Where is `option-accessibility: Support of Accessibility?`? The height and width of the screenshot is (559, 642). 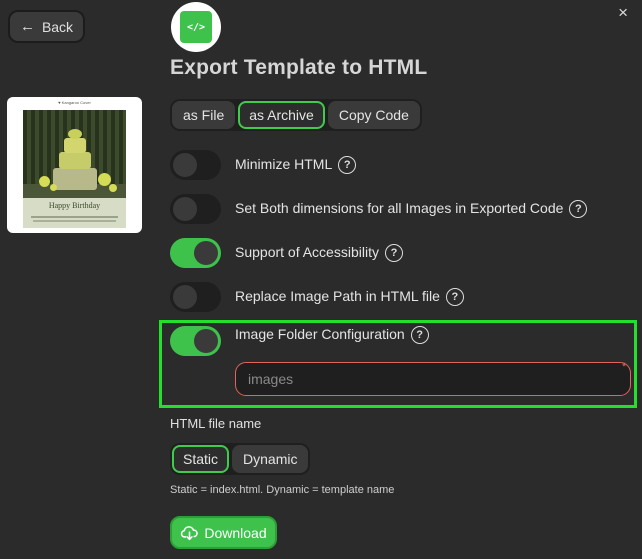
option-accessibility: Support of Accessibility? is located at coordinates (286, 253).